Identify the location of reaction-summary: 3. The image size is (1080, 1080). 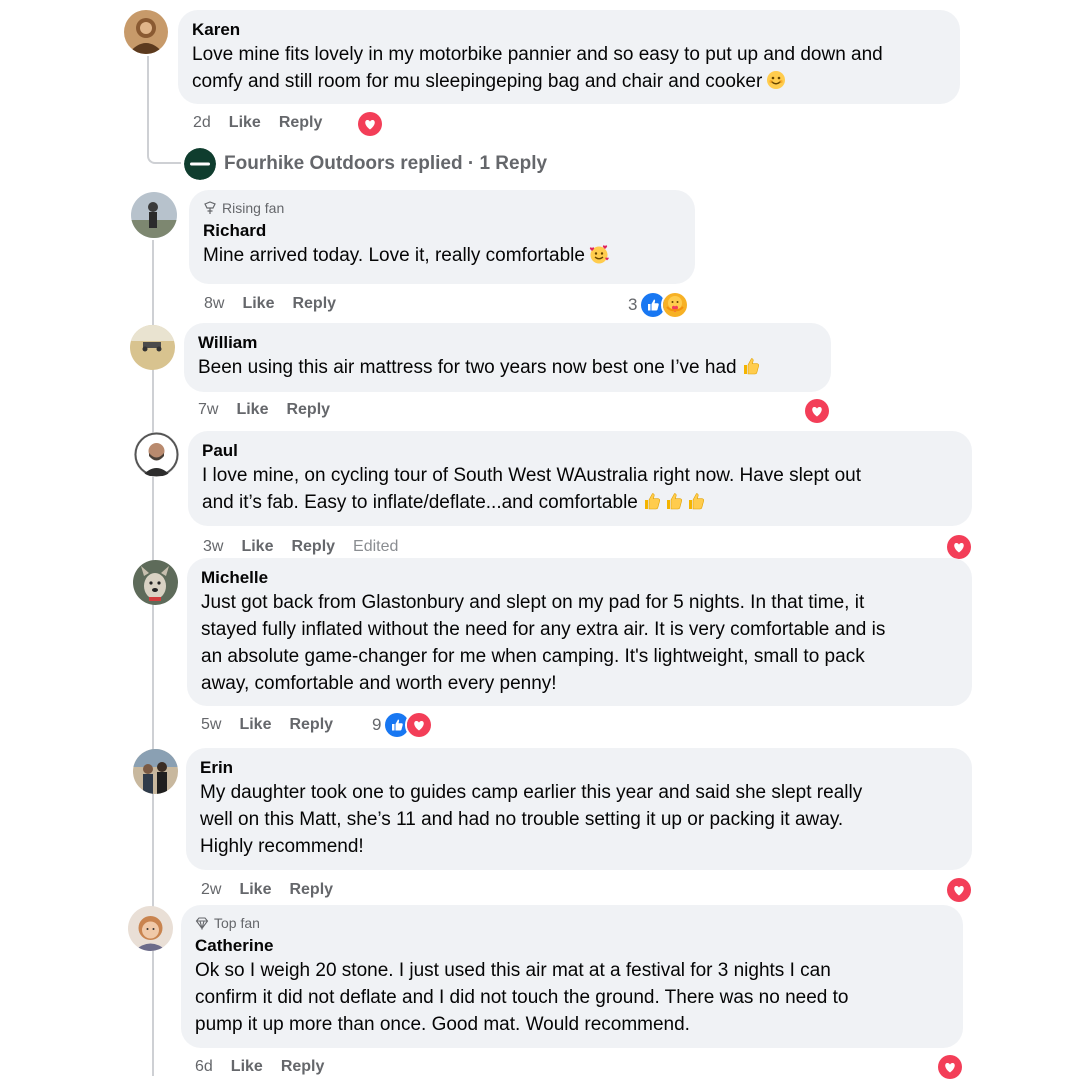
(659, 305).